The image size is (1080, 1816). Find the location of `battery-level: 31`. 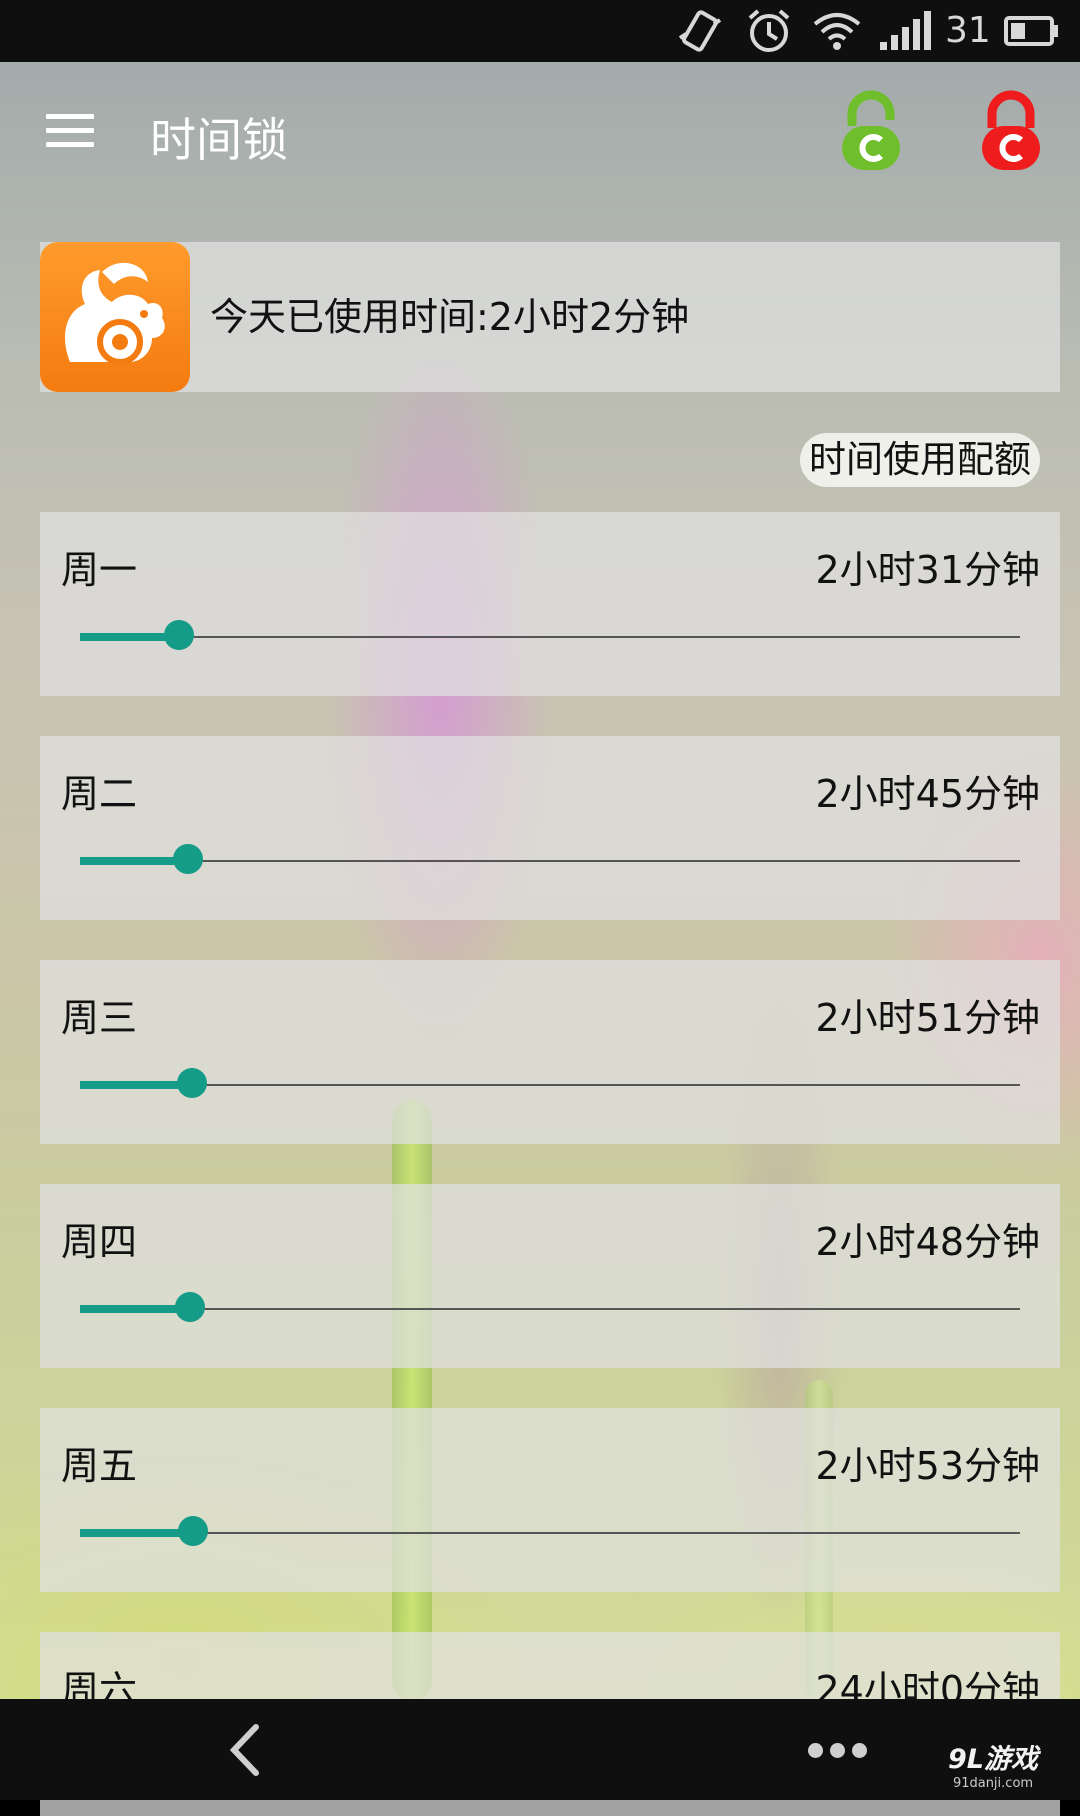

battery-level: 31 is located at coordinates (968, 30).